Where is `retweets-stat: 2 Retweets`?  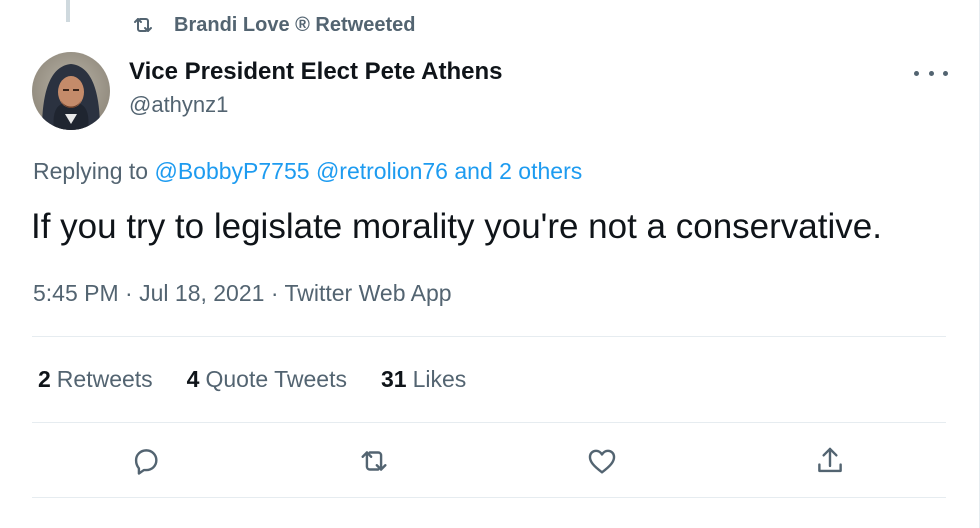
retweets-stat: 2 Retweets is located at coordinates (95, 379).